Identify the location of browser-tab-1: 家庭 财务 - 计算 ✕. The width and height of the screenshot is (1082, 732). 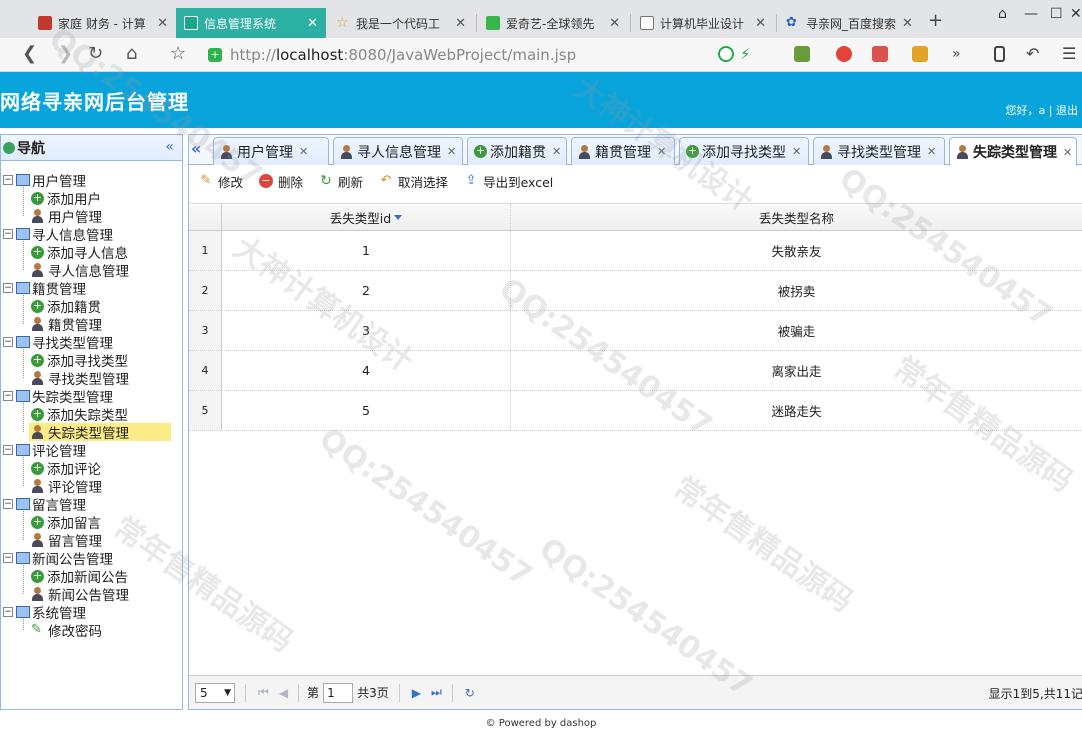
(103, 23).